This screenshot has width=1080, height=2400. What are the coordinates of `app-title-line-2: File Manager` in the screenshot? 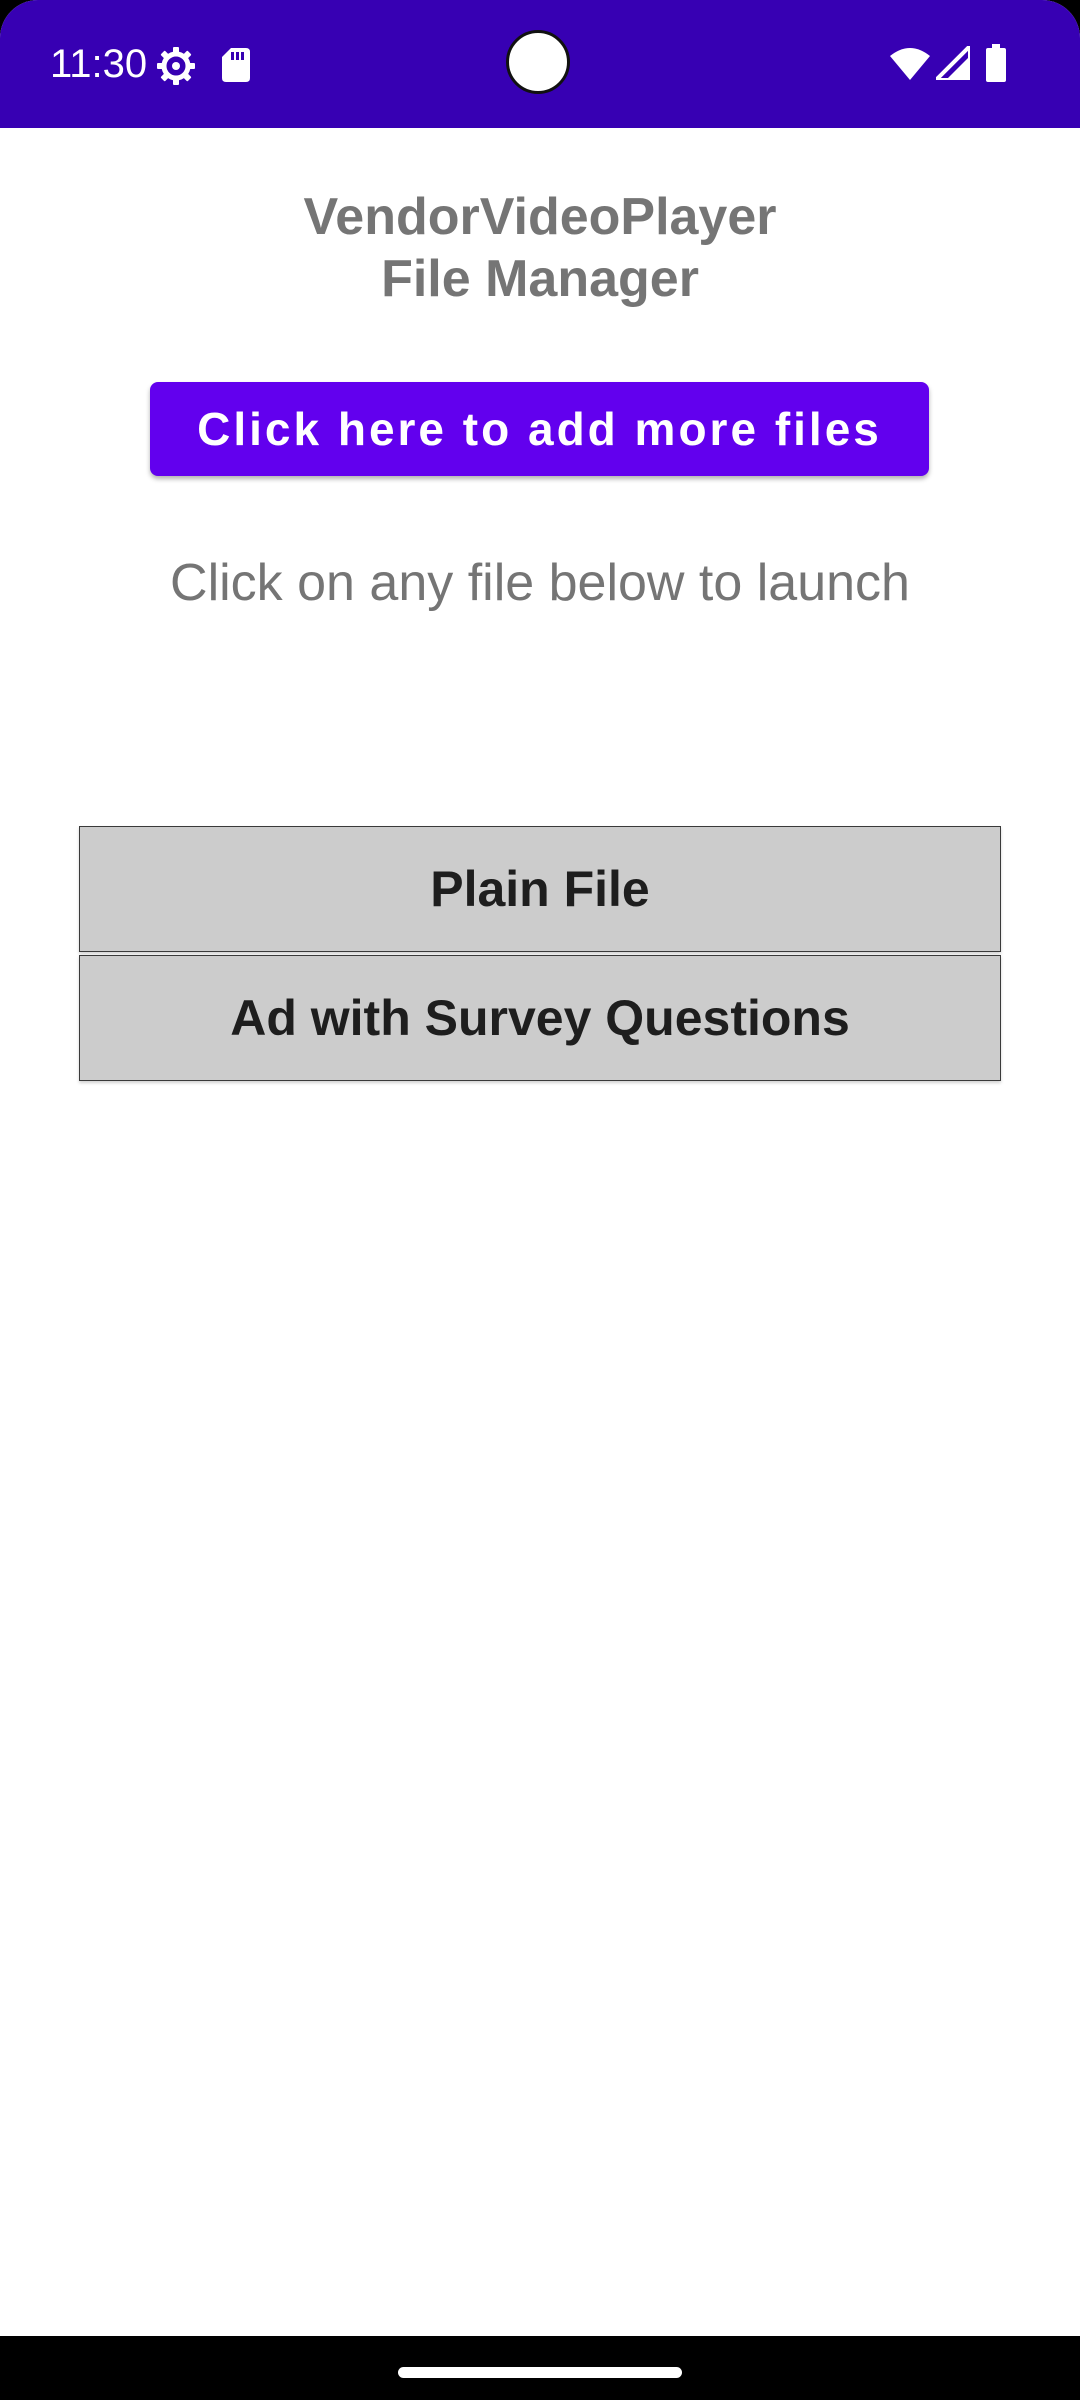 It's located at (540, 279).